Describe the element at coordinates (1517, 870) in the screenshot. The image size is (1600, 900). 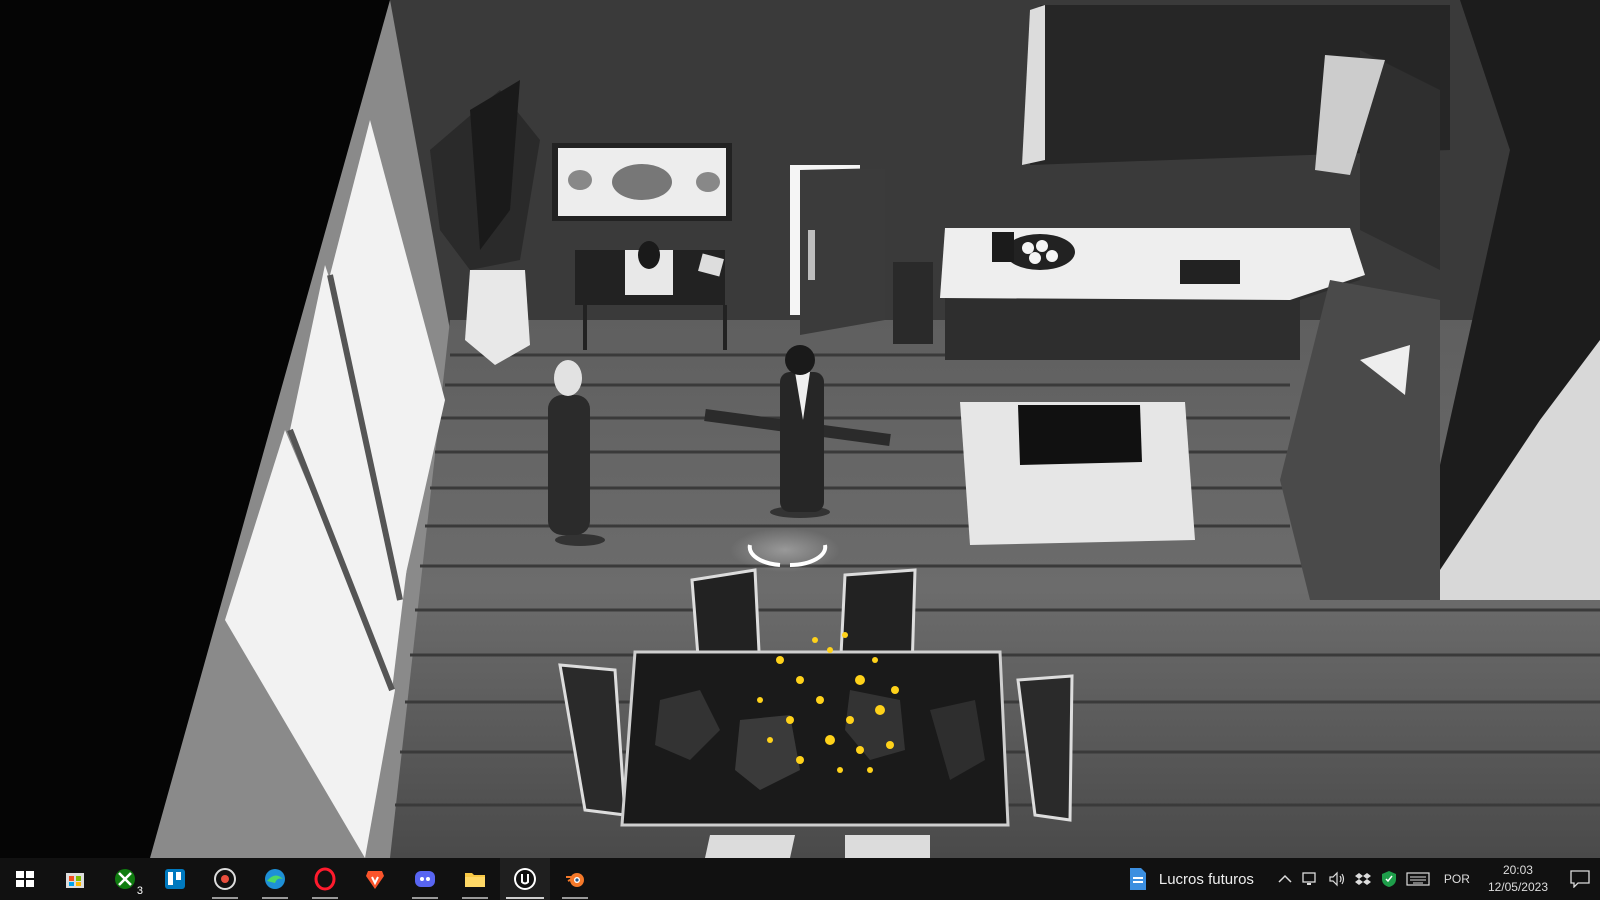
I see `clock-time: 20:03` at that location.